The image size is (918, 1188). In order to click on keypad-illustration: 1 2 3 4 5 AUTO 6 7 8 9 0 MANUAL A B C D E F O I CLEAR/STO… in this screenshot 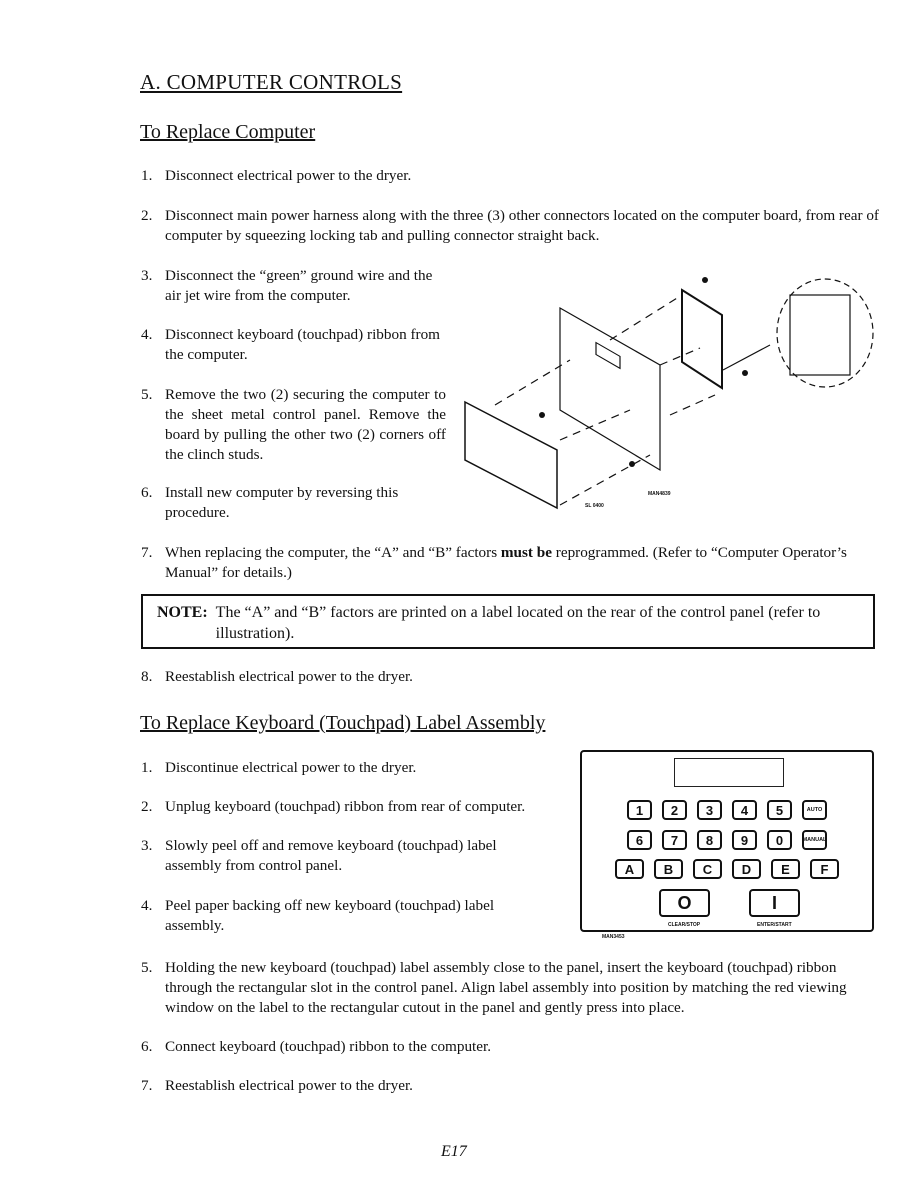, I will do `click(727, 841)`.